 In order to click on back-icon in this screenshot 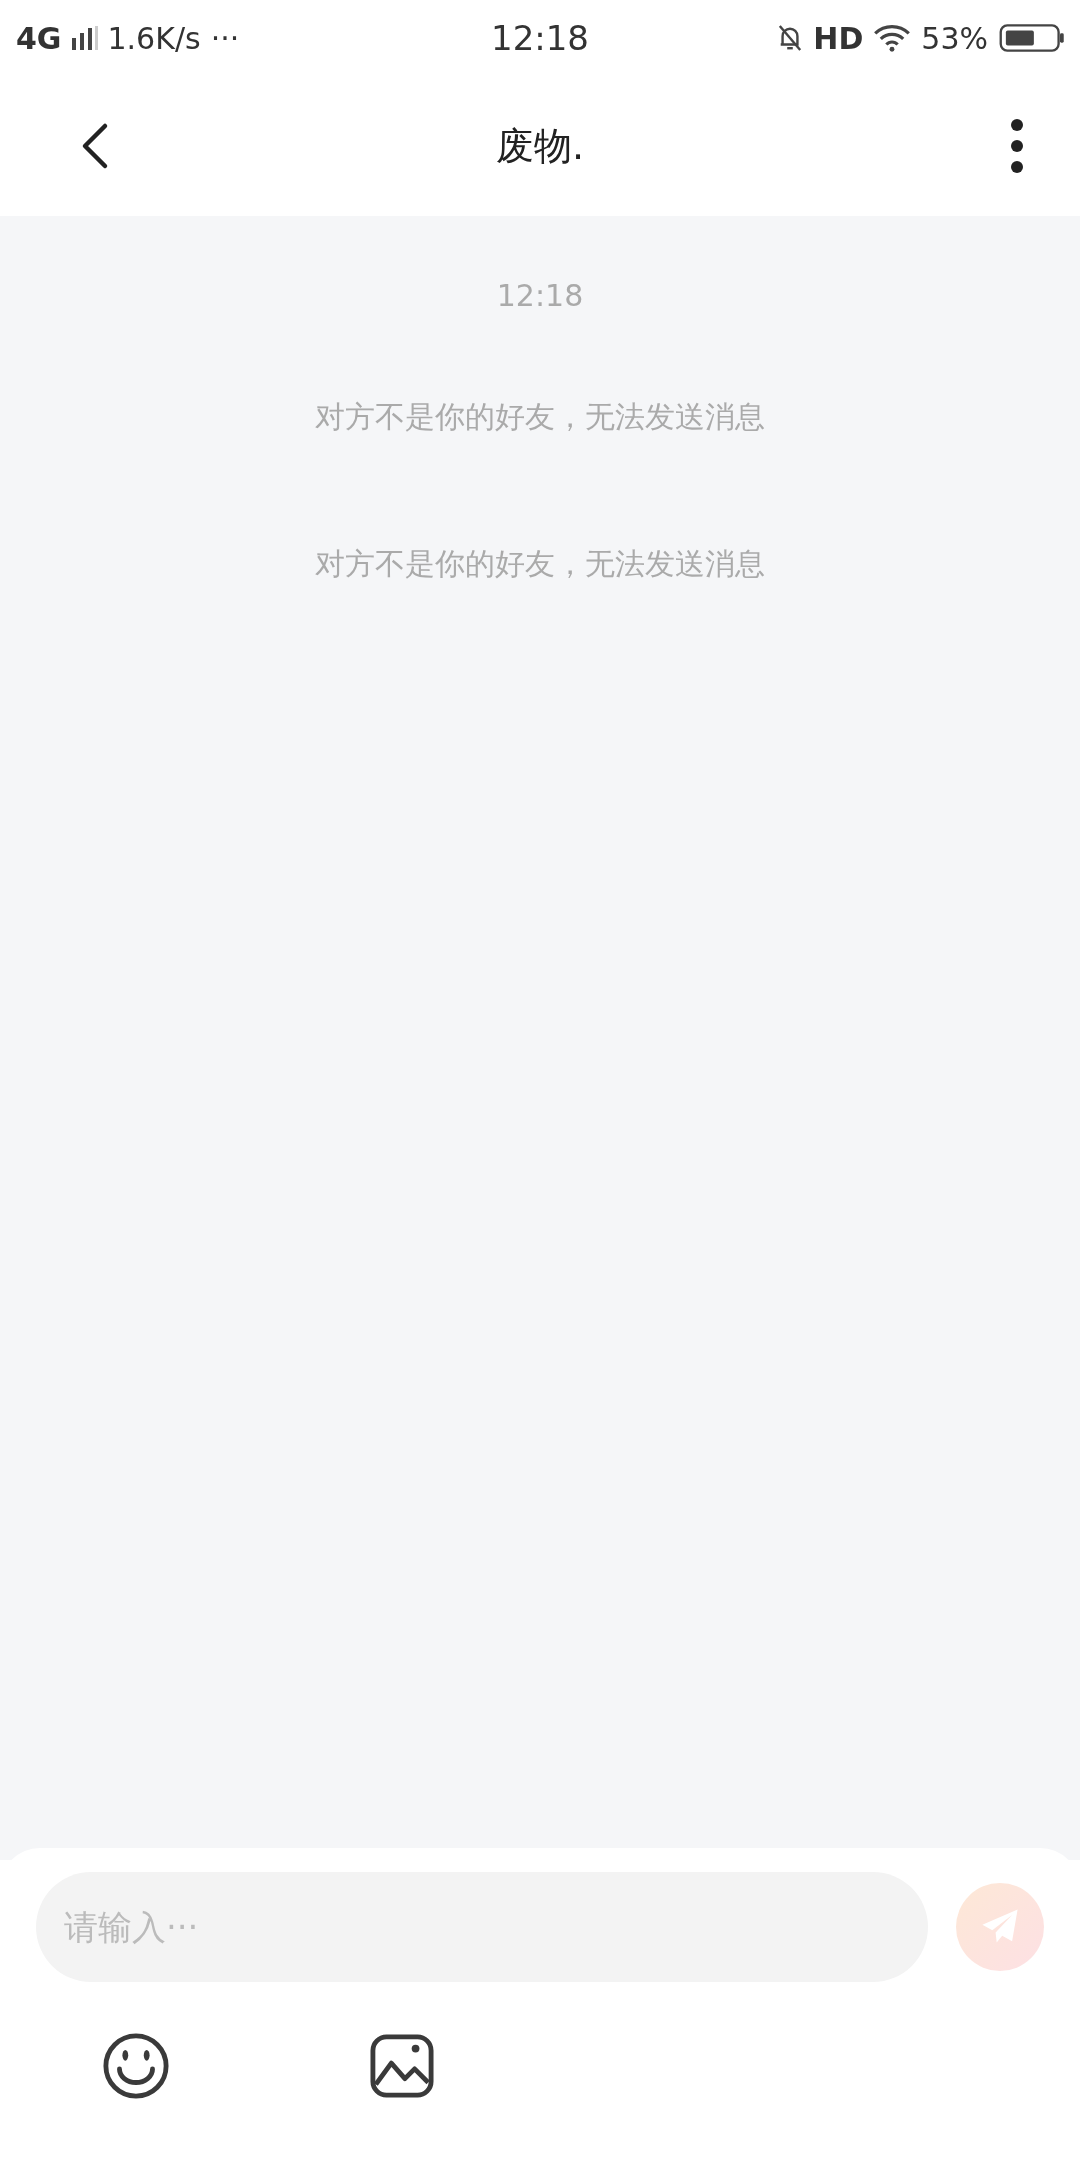, I will do `click(95, 146)`.